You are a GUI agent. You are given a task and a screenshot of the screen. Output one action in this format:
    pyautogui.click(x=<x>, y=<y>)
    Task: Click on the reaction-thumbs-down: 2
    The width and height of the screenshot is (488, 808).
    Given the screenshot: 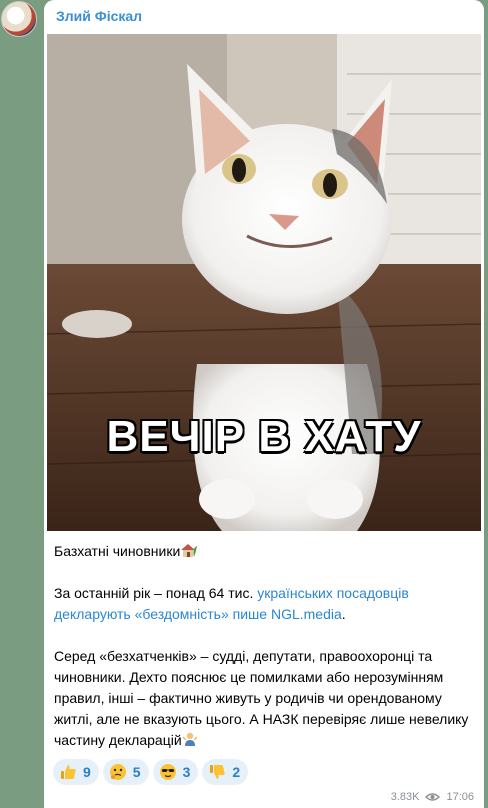 What is the action you would take?
    pyautogui.click(x=225, y=772)
    